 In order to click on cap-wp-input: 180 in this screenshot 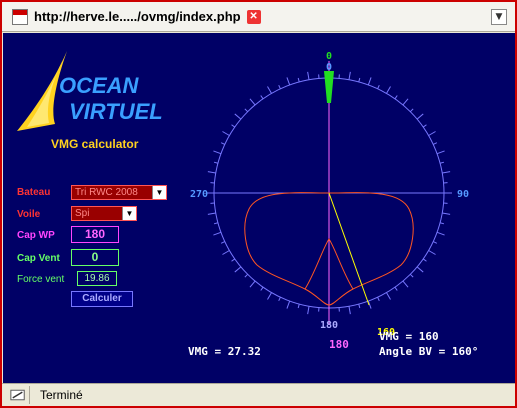, I will do `click(95, 234)`.